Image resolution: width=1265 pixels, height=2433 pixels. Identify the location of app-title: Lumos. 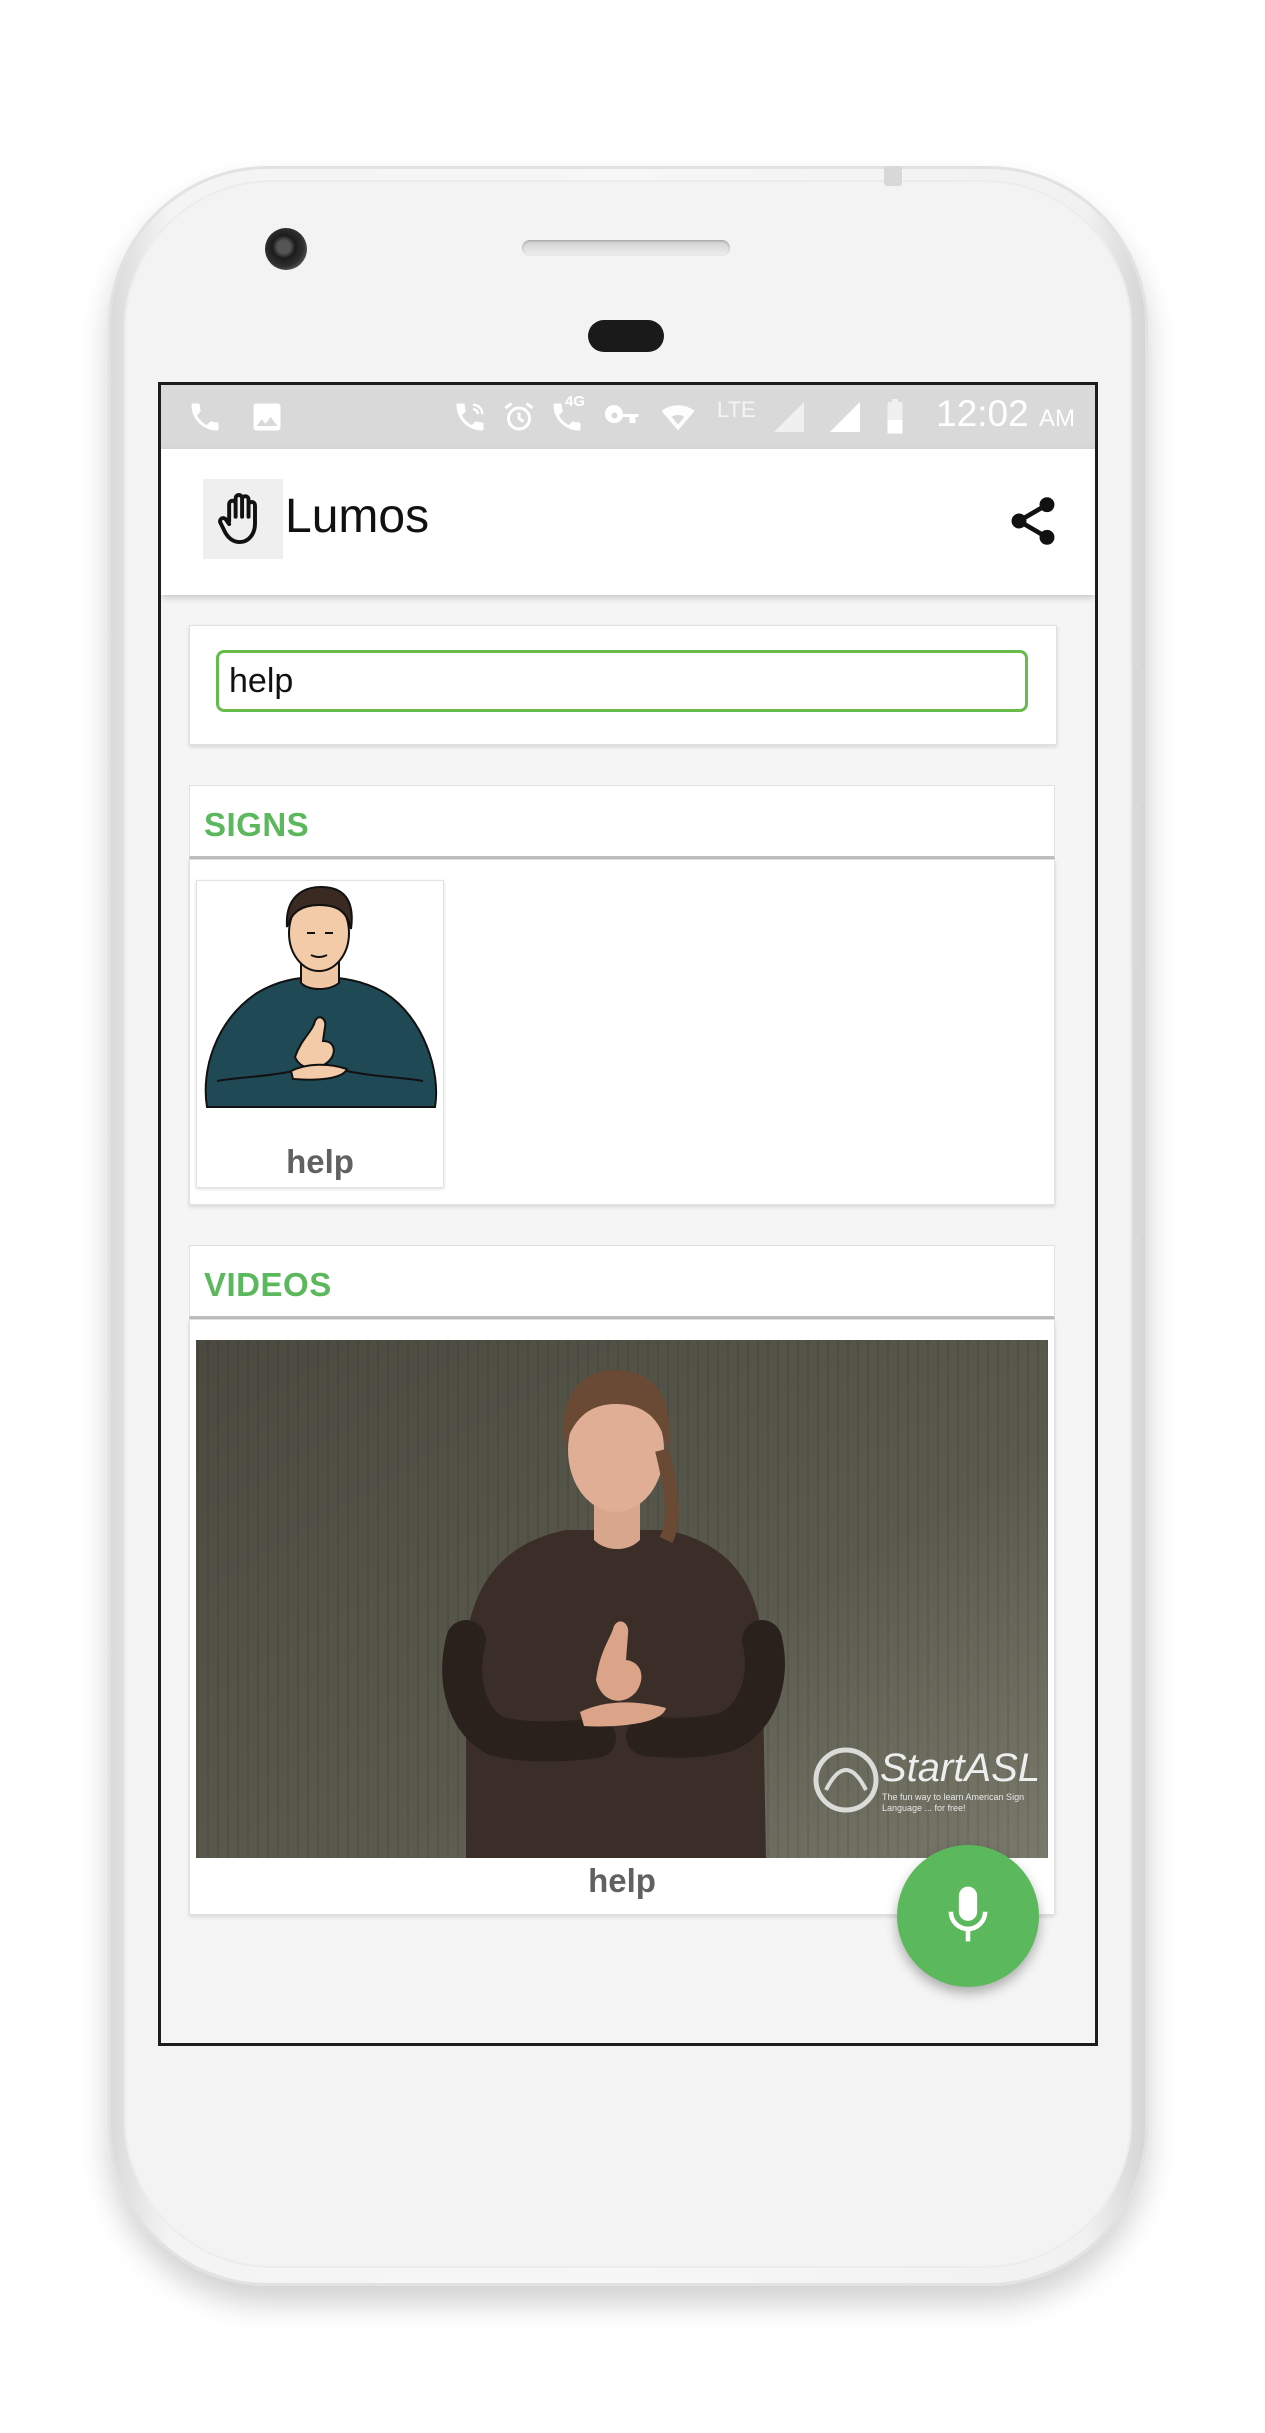
(357, 516).